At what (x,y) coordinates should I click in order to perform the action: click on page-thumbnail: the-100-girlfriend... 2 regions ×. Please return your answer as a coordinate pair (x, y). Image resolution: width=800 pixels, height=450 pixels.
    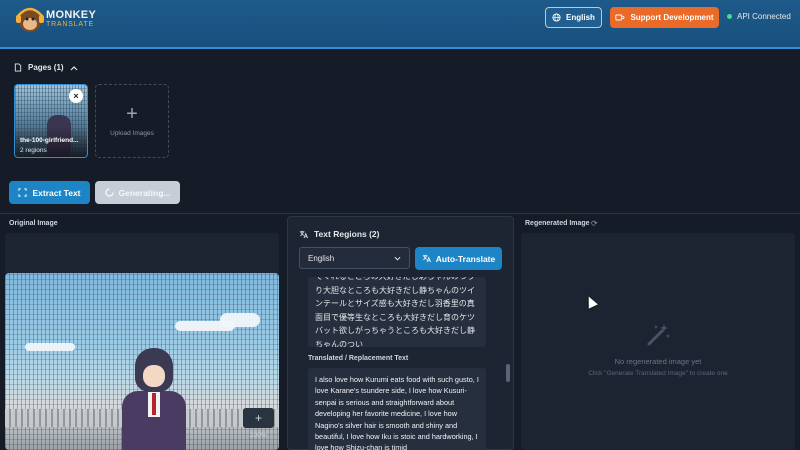
    Looking at the image, I should click on (51, 121).